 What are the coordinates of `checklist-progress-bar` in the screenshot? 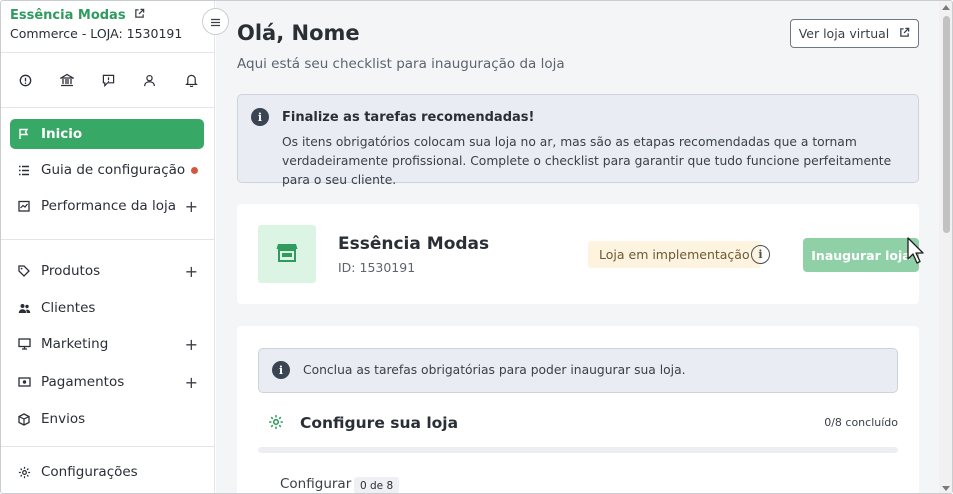 It's located at (578, 450).